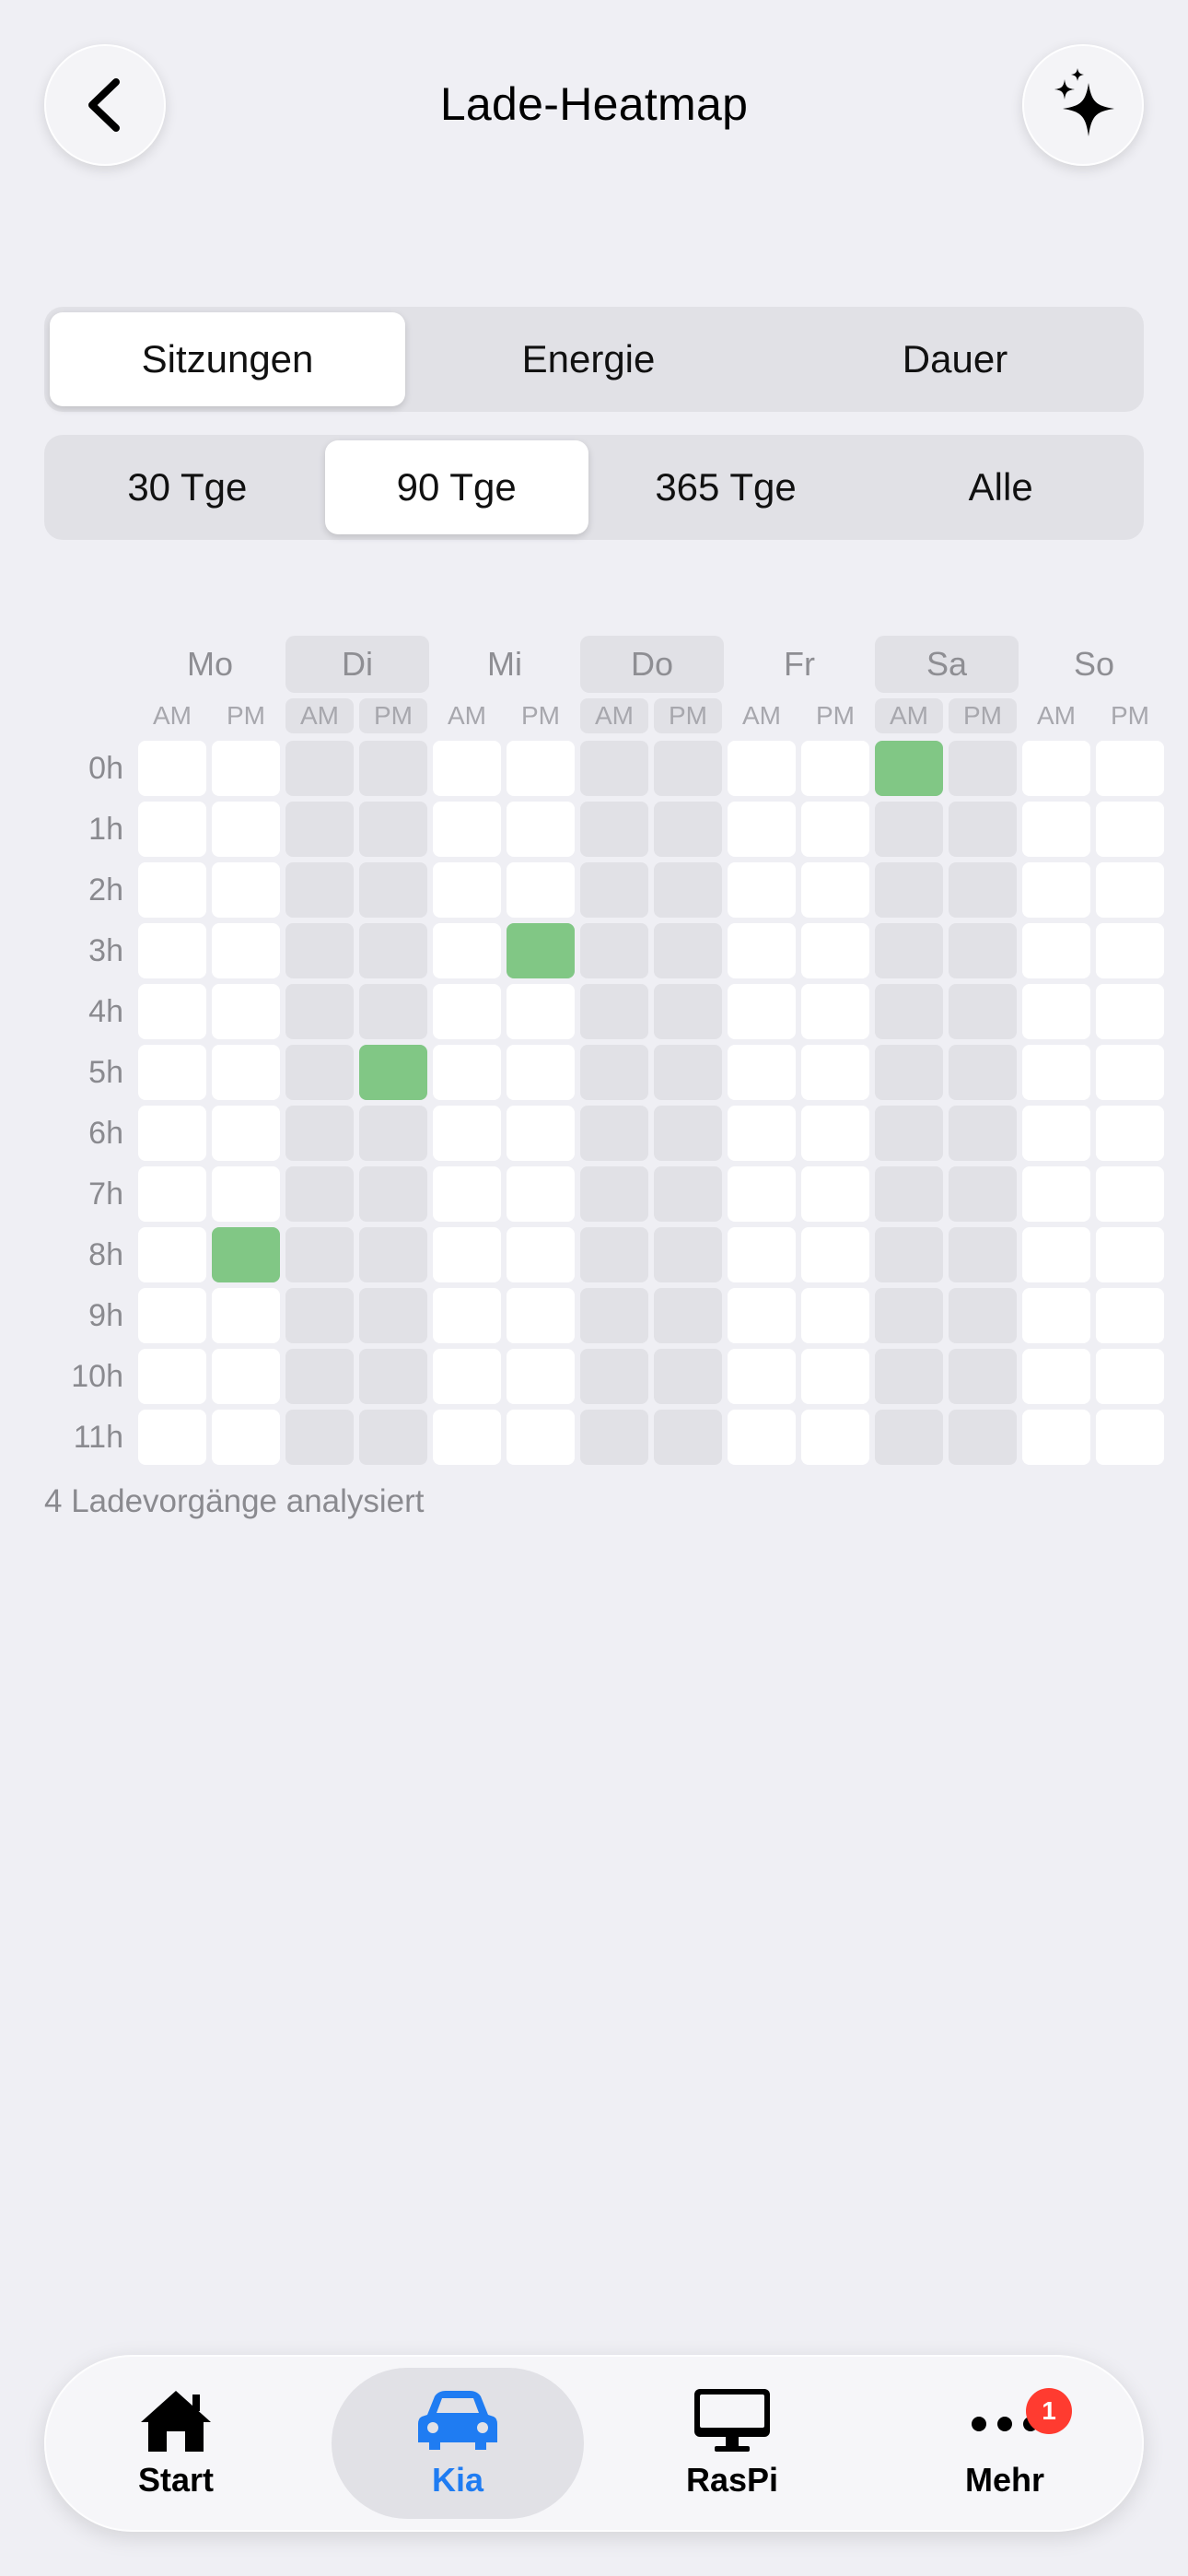 This screenshot has width=1188, height=2576. Describe the element at coordinates (176, 2443) in the screenshot. I see `tab-start: Start` at that location.